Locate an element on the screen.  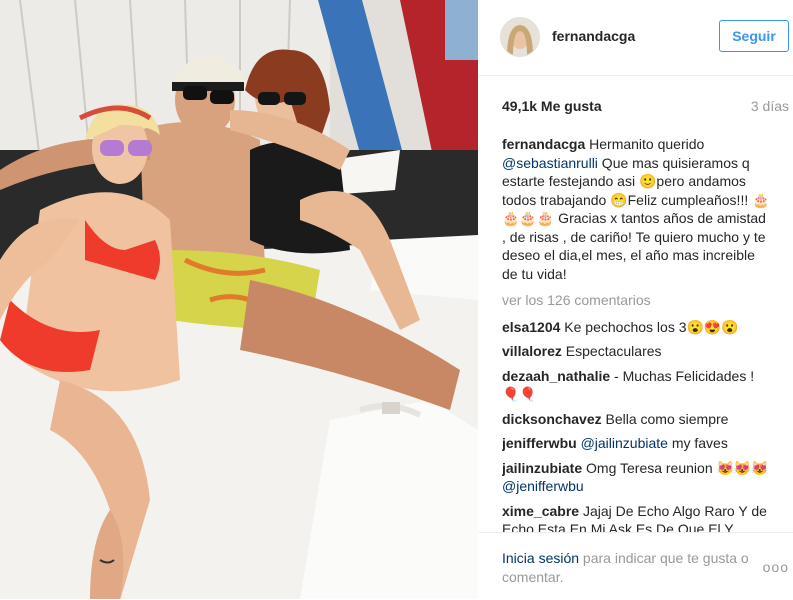
post-timestamp: 3 días is located at coordinates (770, 106).